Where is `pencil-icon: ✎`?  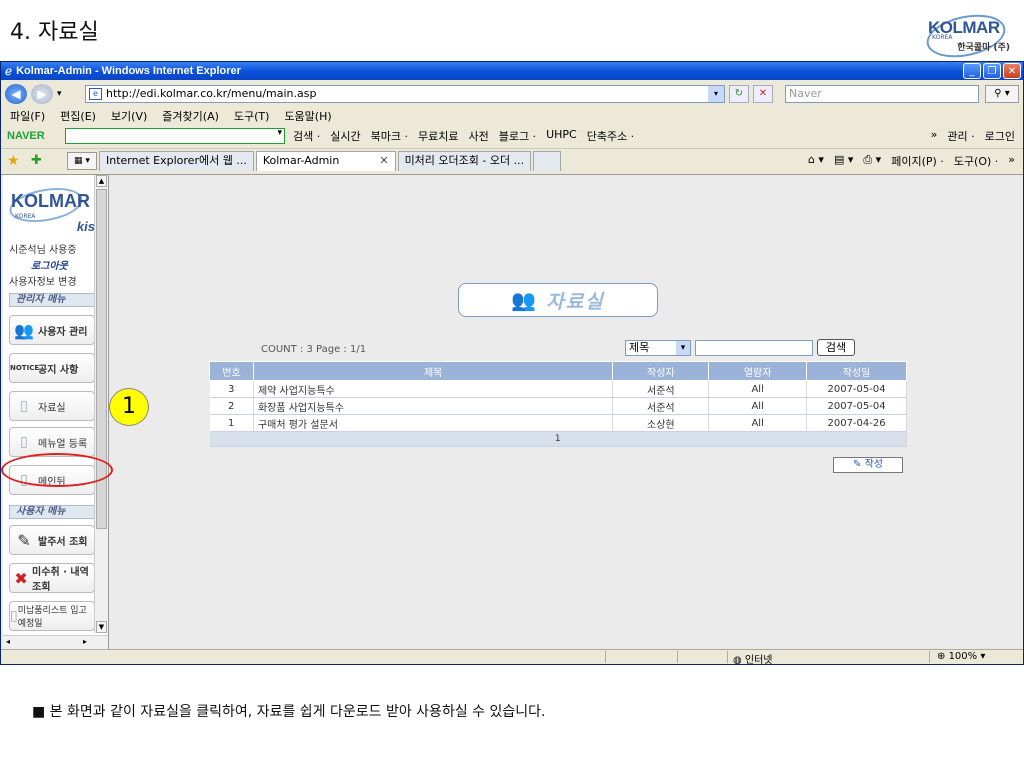
pencil-icon: ✎ is located at coordinates (859, 464).